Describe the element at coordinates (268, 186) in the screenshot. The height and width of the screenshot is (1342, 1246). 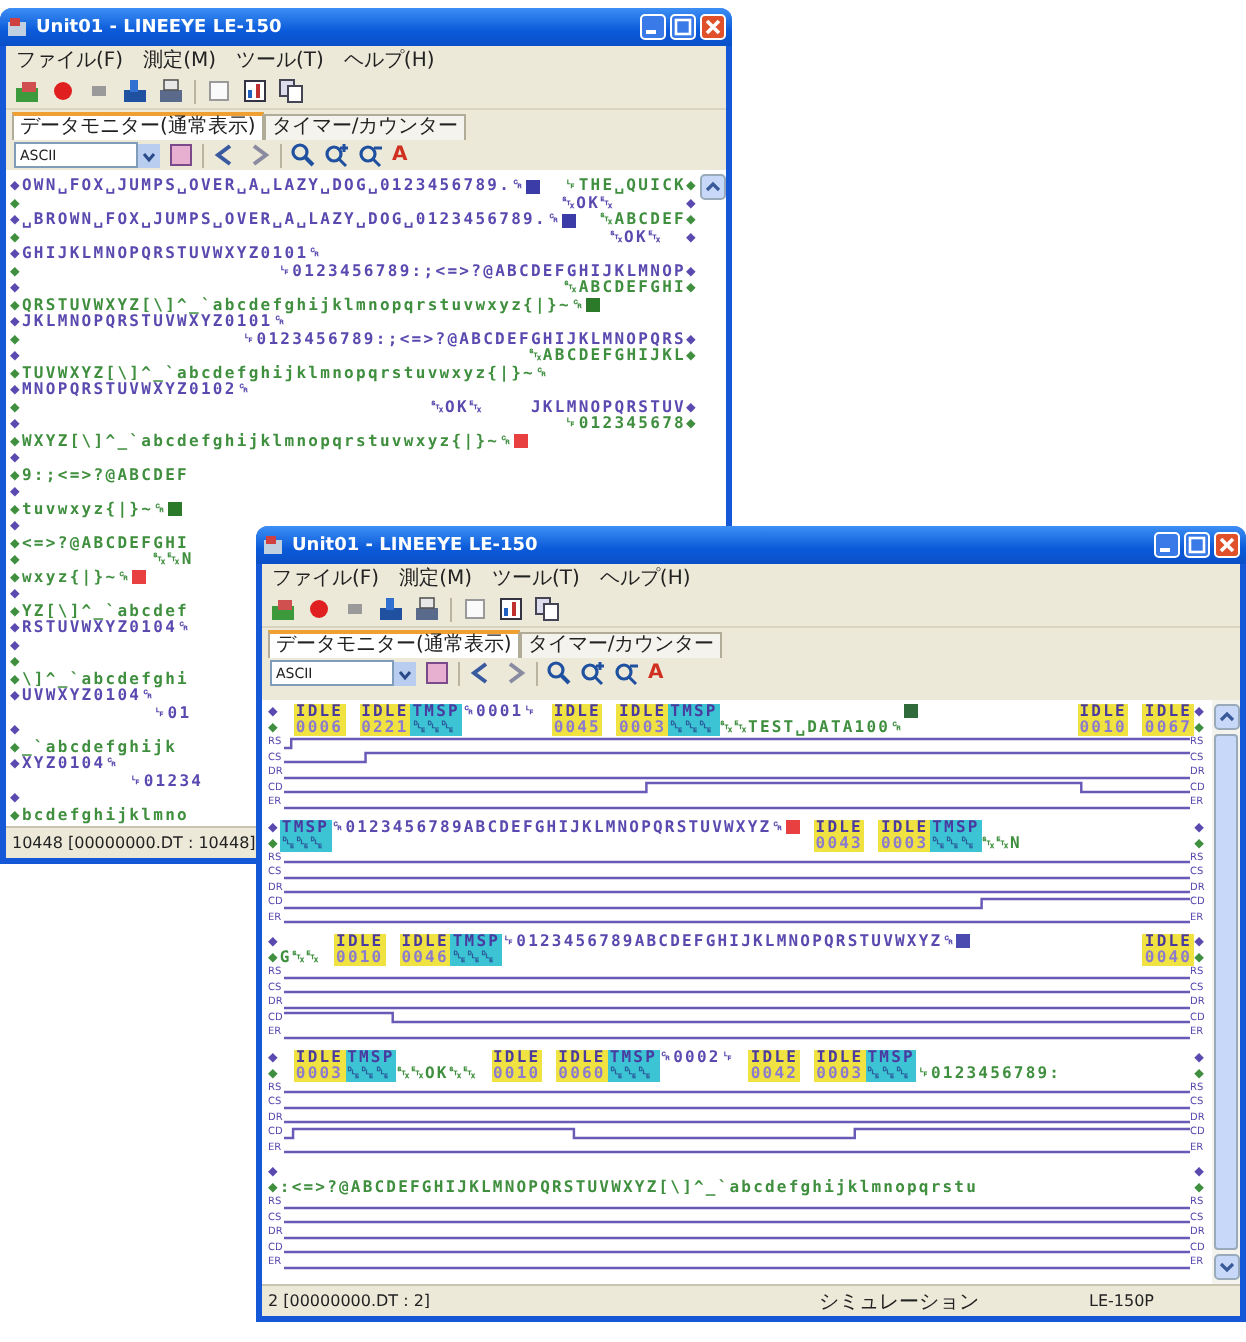
I see `sent-data: ◆OWN␣FOX␣JUMPS␣OVER␣A␣LAZY␣DOG␣0123456789.␍` at that location.